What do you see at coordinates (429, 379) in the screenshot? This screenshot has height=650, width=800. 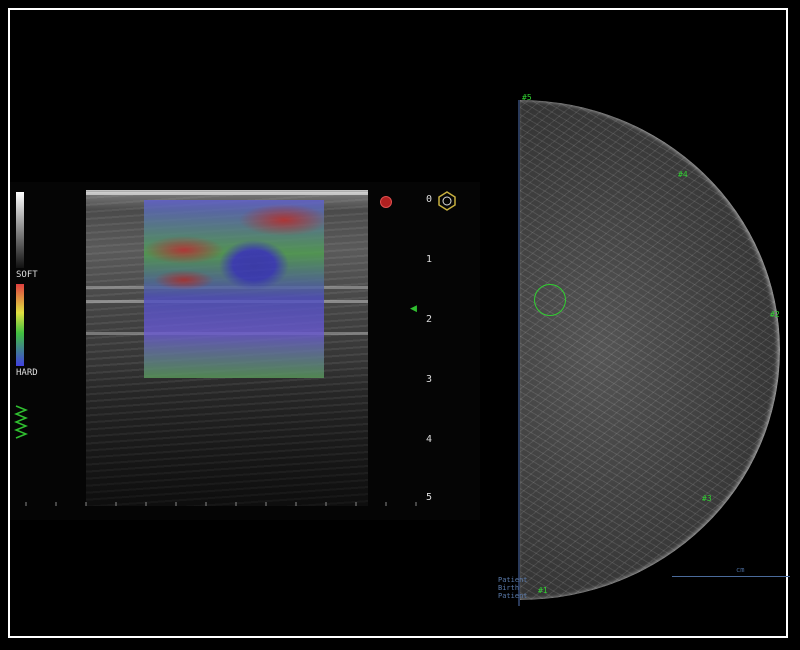 I see `depth-label: 3` at bounding box center [429, 379].